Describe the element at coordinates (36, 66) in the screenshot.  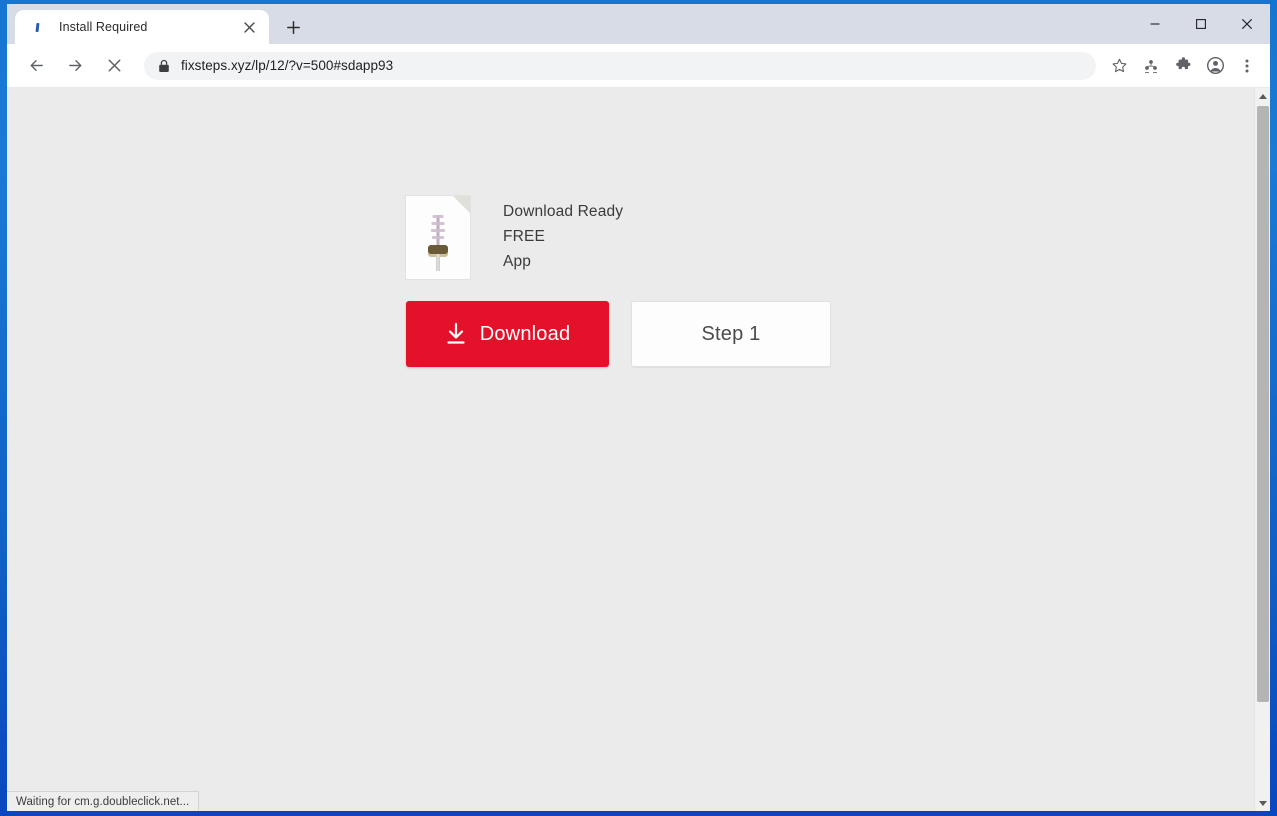
I see `back-arrow-icon` at that location.